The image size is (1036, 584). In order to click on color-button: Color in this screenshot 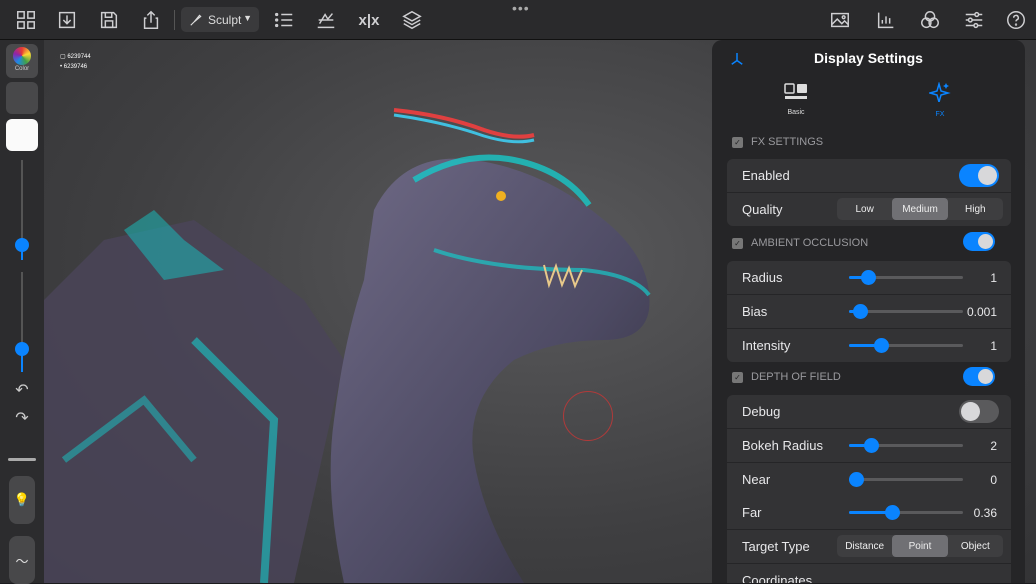, I will do `click(22, 61)`.